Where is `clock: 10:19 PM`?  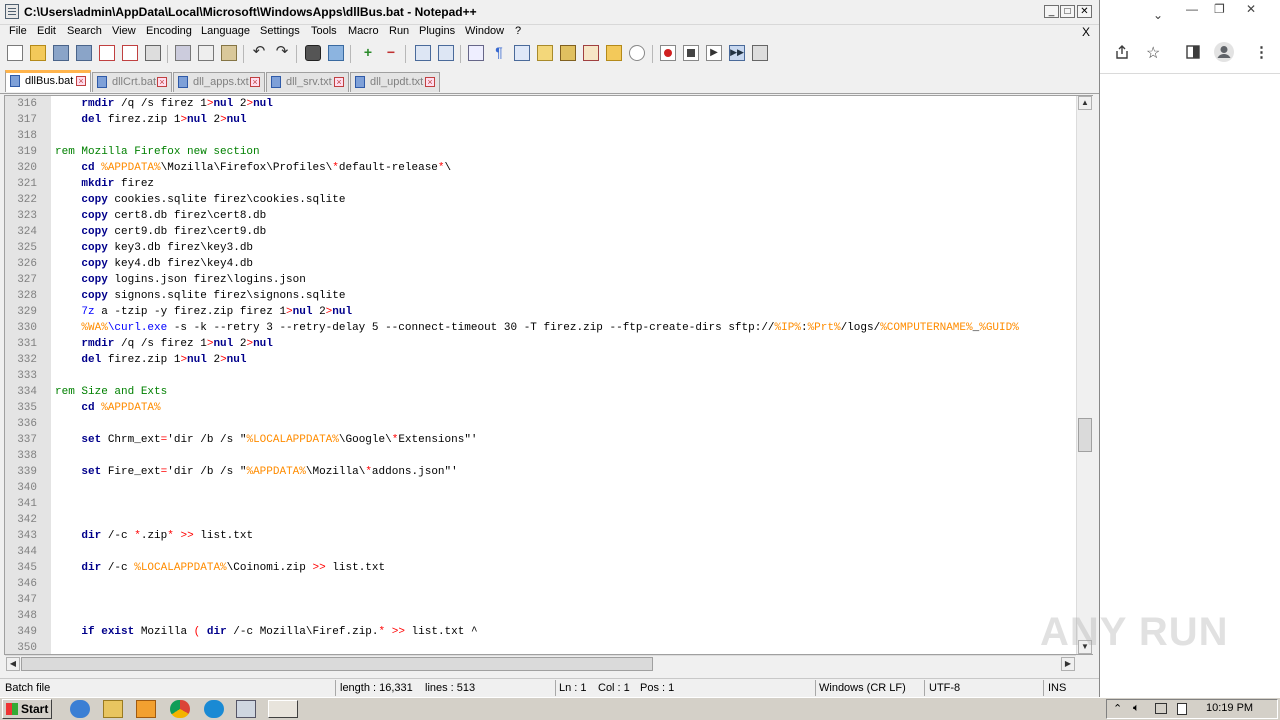 clock: 10:19 PM is located at coordinates (1229, 708).